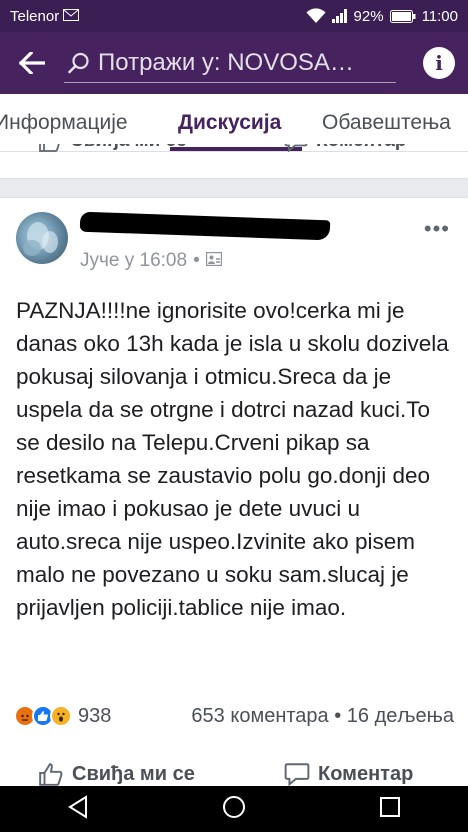 The width and height of the screenshot is (468, 832). I want to click on previous-like-button: Свиђа ми се, so click(112, 148).